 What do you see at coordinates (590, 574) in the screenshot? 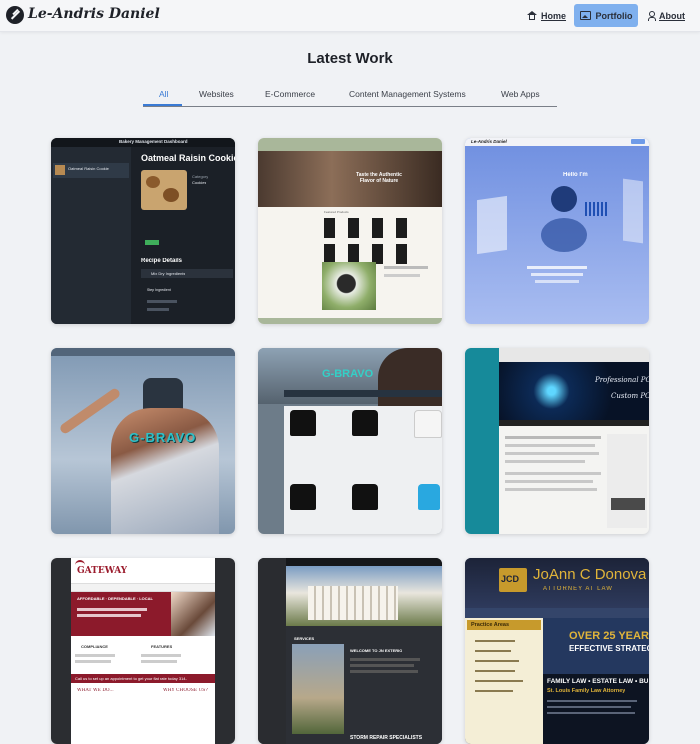
I see `law-firm-name: JoAnn C Donova` at bounding box center [590, 574].